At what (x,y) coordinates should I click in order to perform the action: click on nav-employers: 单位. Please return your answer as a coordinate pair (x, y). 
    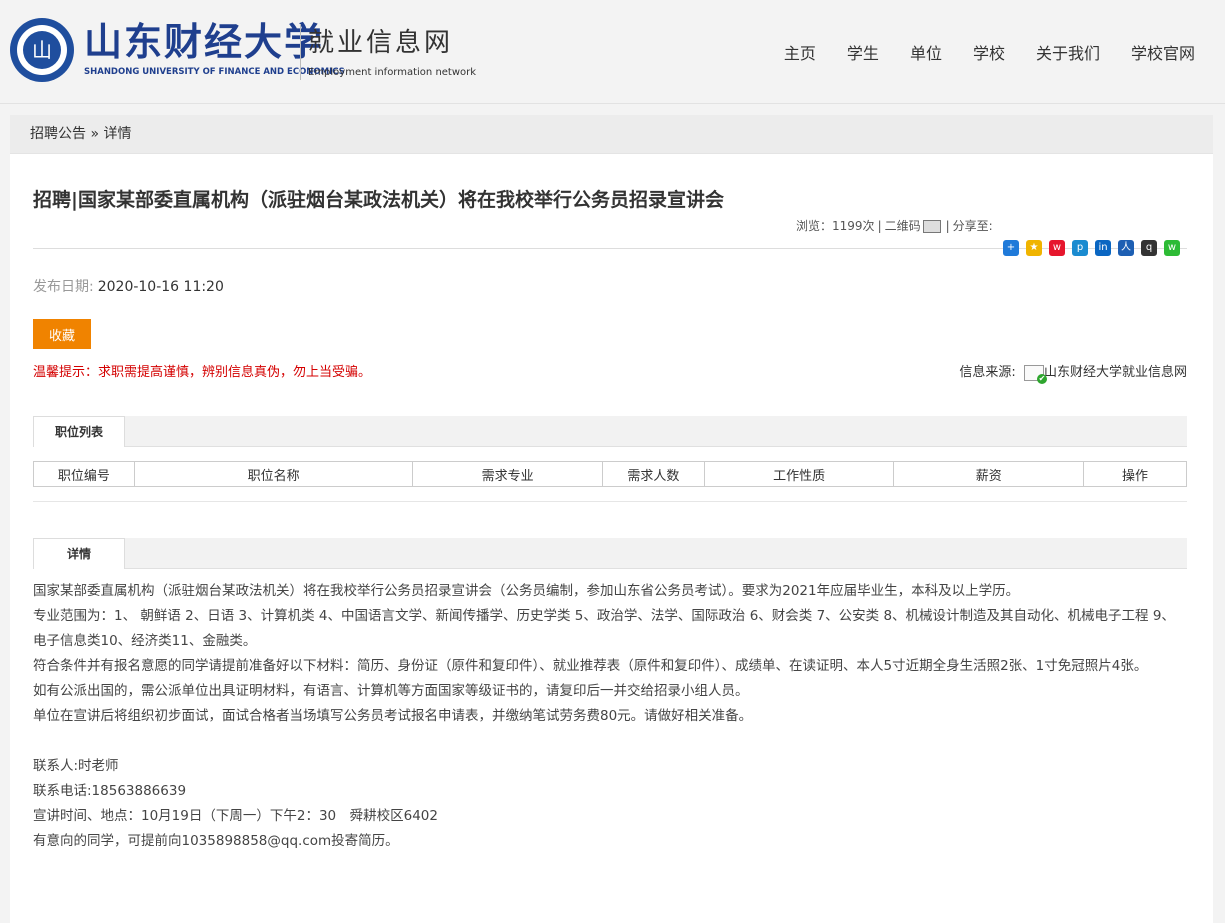
    Looking at the image, I should click on (926, 52).